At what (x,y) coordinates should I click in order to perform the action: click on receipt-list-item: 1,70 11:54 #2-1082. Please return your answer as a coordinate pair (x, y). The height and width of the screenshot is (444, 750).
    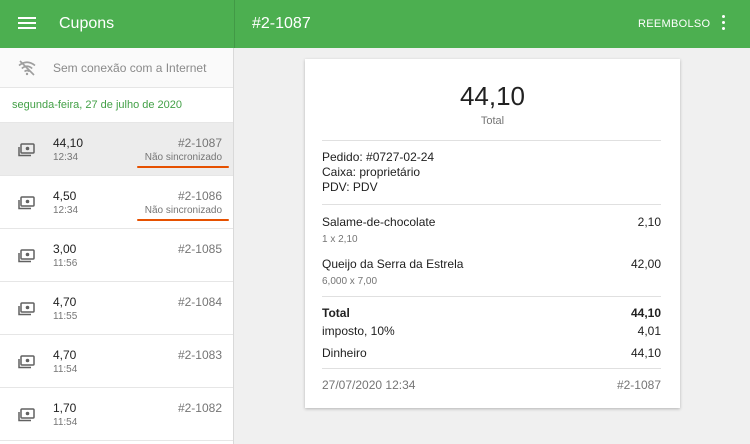
    Looking at the image, I should click on (116, 414).